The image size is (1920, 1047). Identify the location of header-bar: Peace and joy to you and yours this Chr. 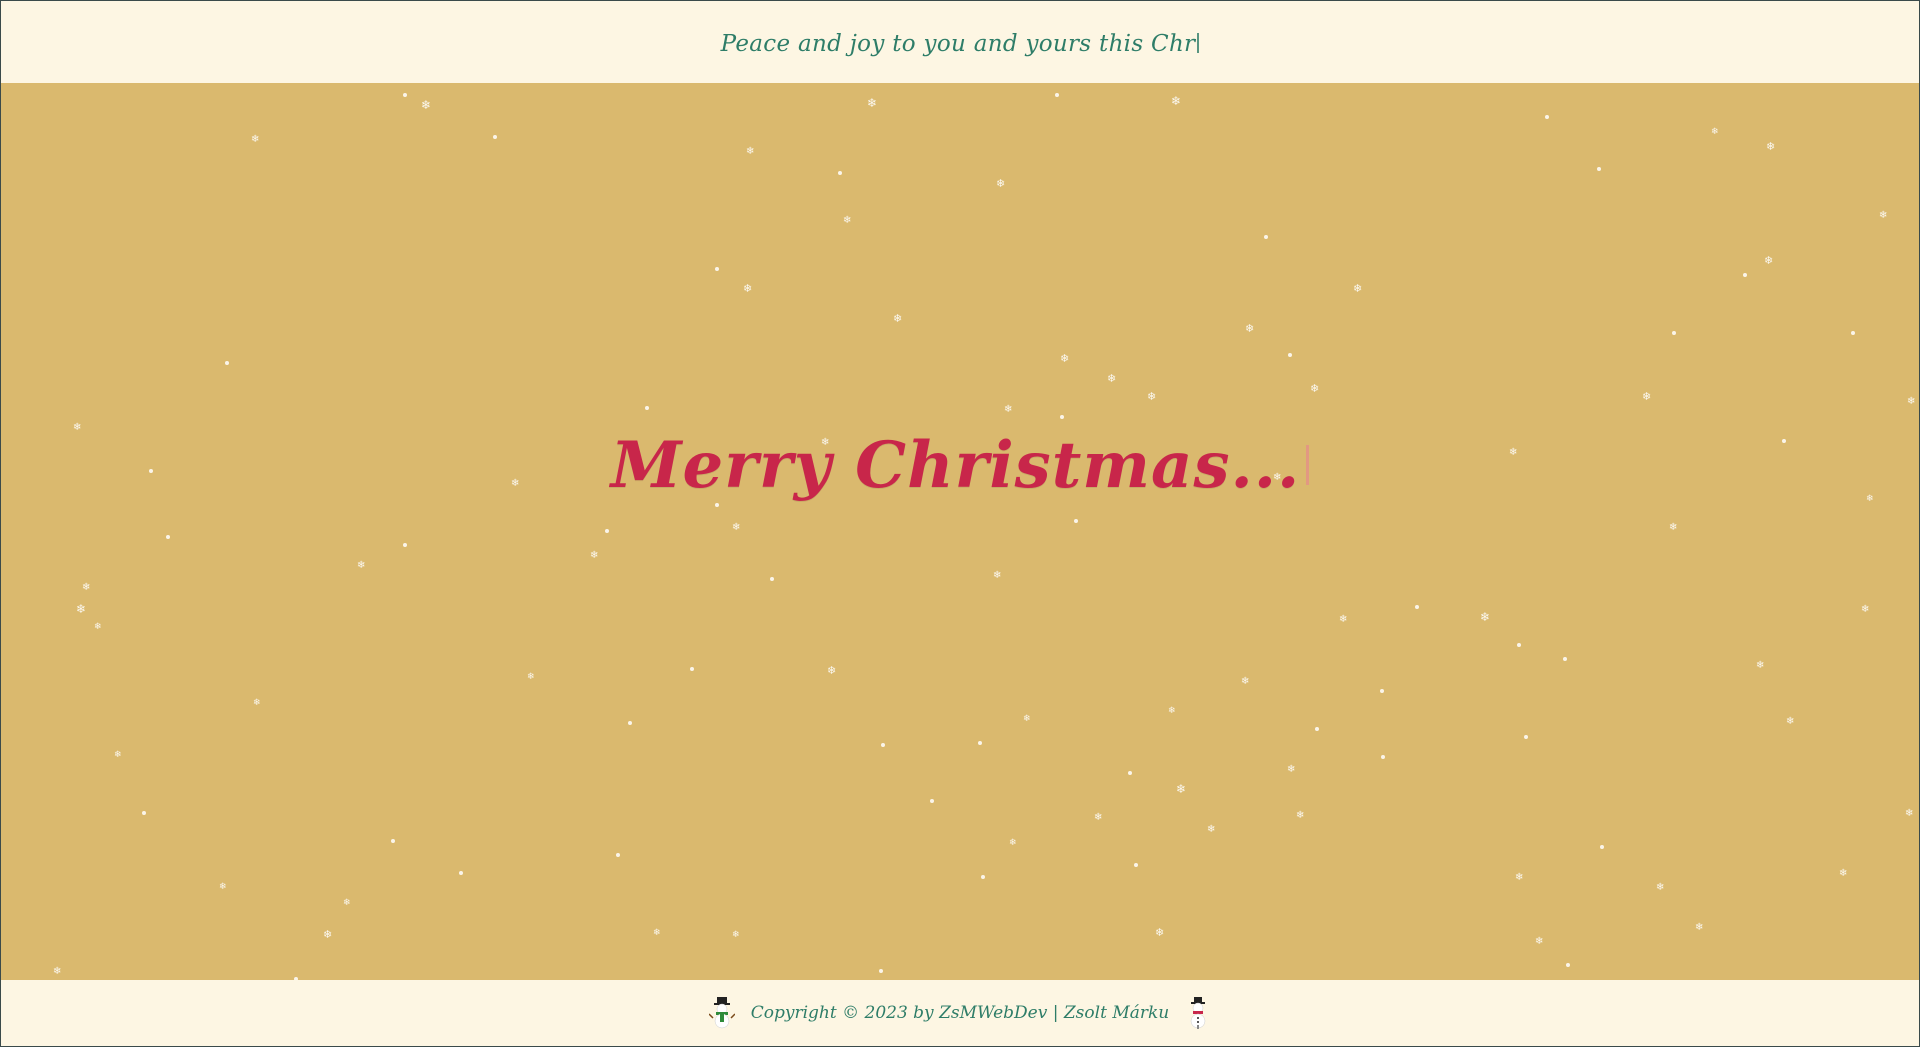
(960, 42).